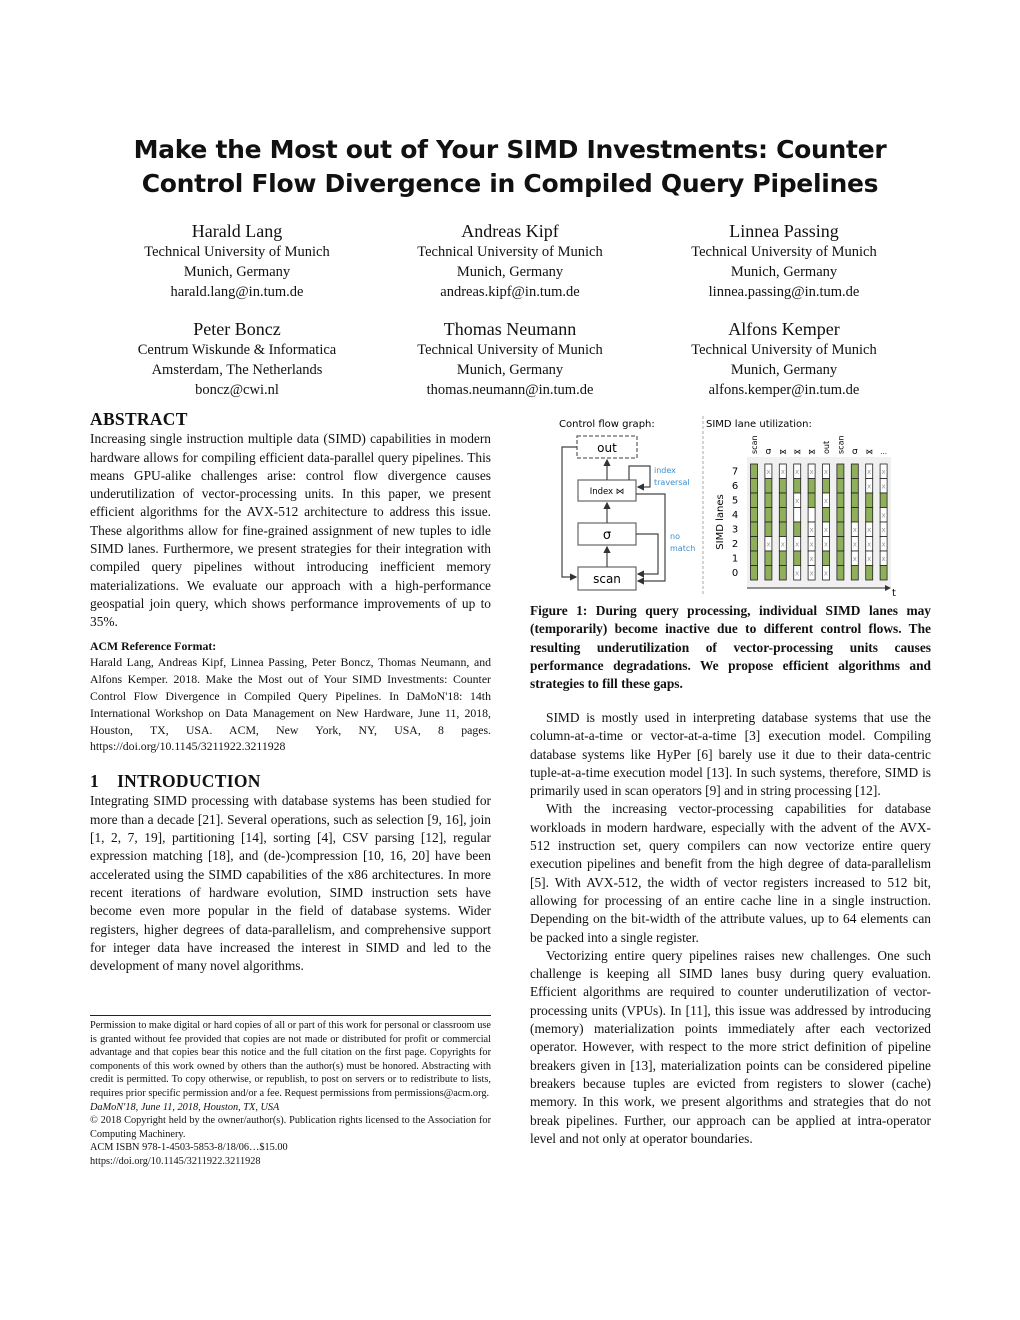 The height and width of the screenshot is (1320, 1020). What do you see at coordinates (237, 350) in the screenshot?
I see `author-affiliation: Centrum Wiskunde & Informatica` at bounding box center [237, 350].